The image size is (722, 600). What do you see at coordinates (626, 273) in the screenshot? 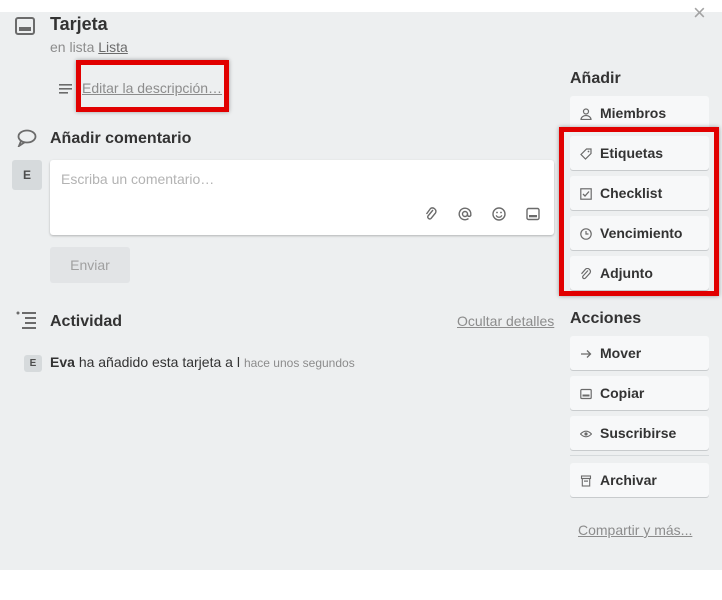
I see `attachment-label: Adjunto` at bounding box center [626, 273].